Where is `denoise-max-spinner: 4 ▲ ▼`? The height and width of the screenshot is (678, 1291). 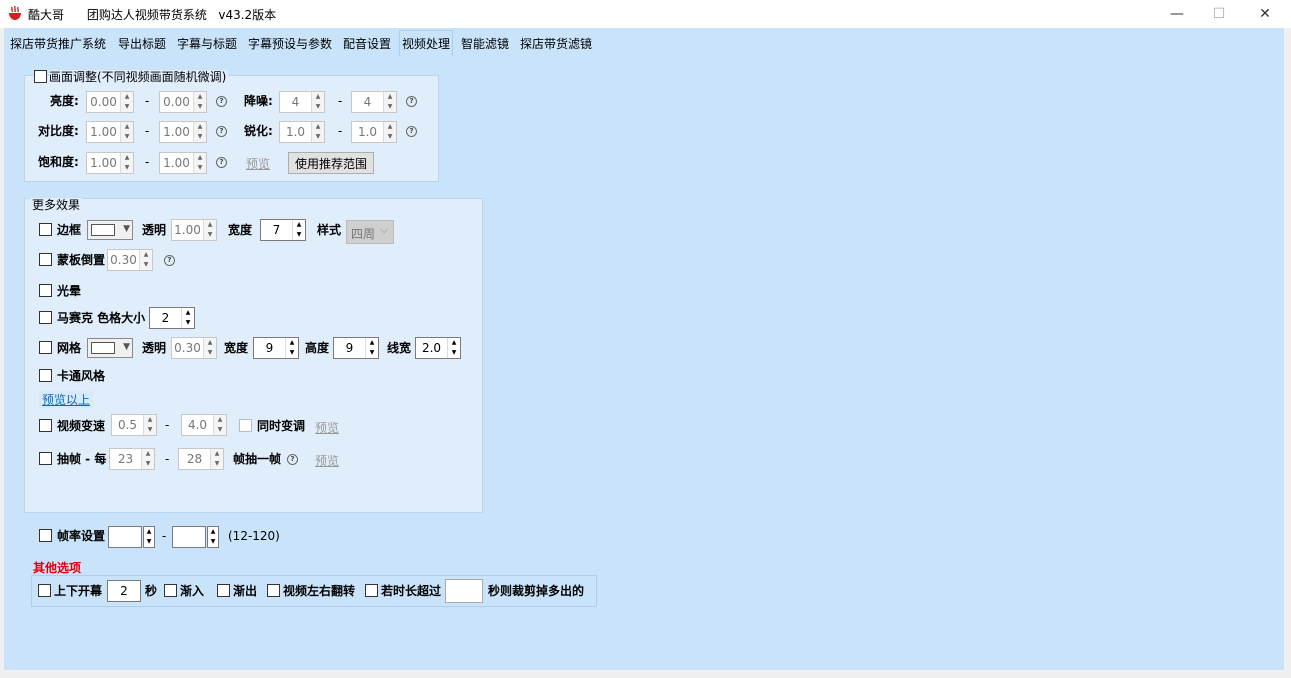 denoise-max-spinner: 4 ▲ ▼ is located at coordinates (374, 102).